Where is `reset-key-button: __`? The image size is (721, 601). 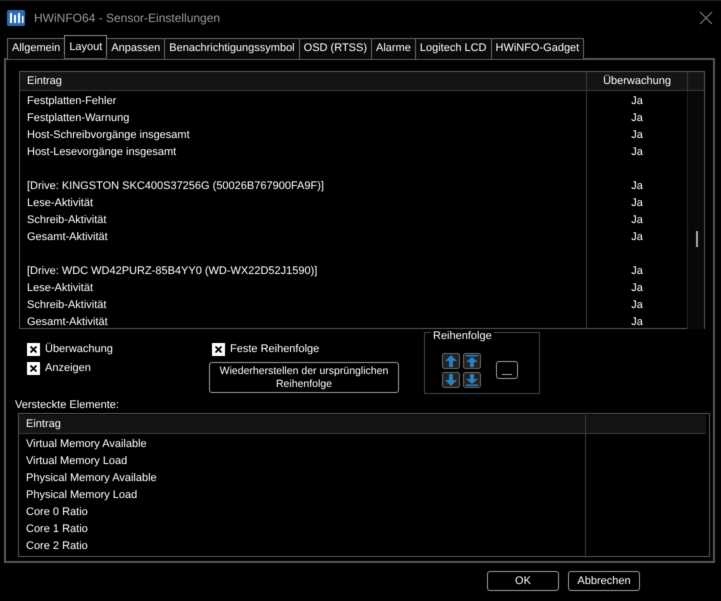
reset-key-button: __ is located at coordinates (507, 370).